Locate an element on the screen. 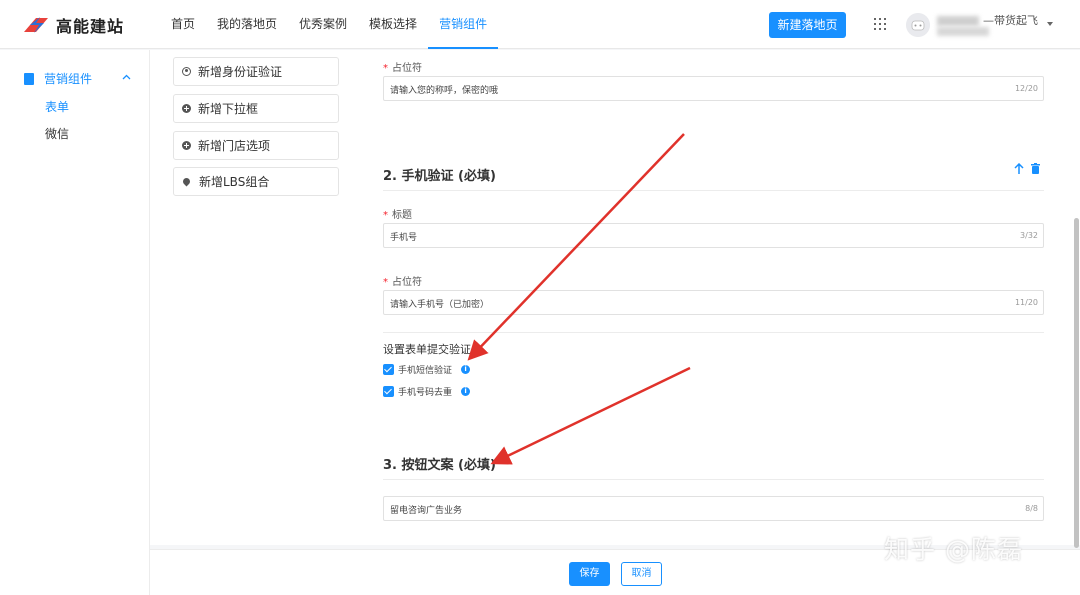  phone-placeholder-input: 请输入手机号（已加密） 11/20 is located at coordinates (713, 302).